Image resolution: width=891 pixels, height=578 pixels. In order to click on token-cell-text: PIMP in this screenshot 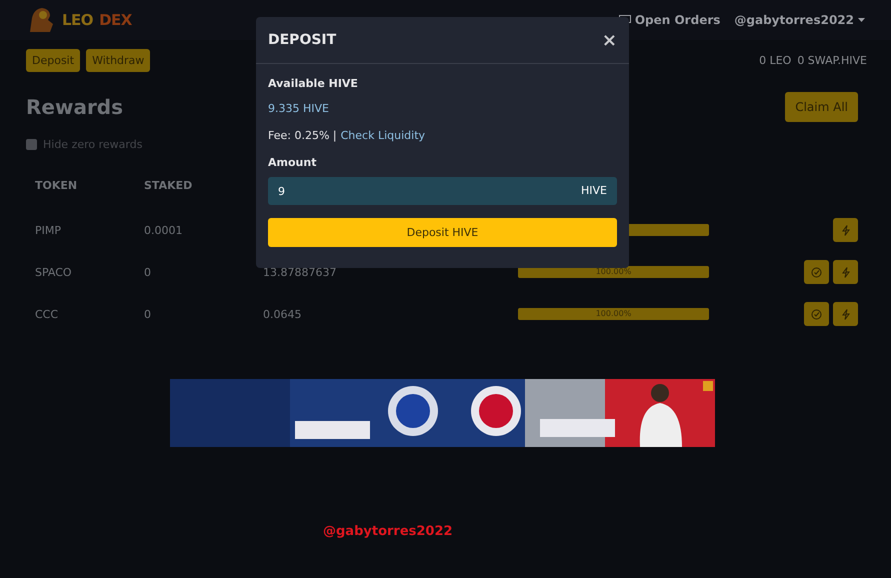, I will do `click(48, 230)`.